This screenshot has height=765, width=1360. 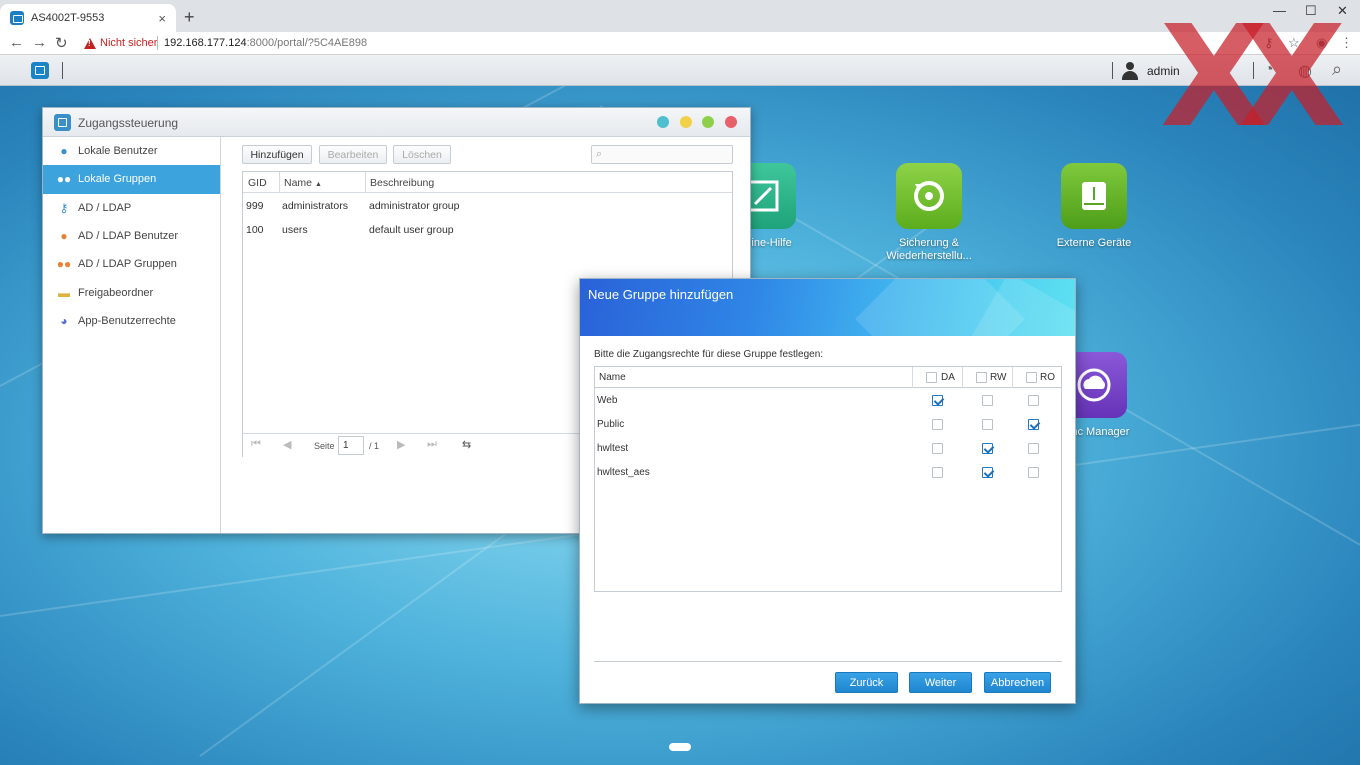 What do you see at coordinates (828, 473) in the screenshot?
I see `permission-row: hwltest_aes` at bounding box center [828, 473].